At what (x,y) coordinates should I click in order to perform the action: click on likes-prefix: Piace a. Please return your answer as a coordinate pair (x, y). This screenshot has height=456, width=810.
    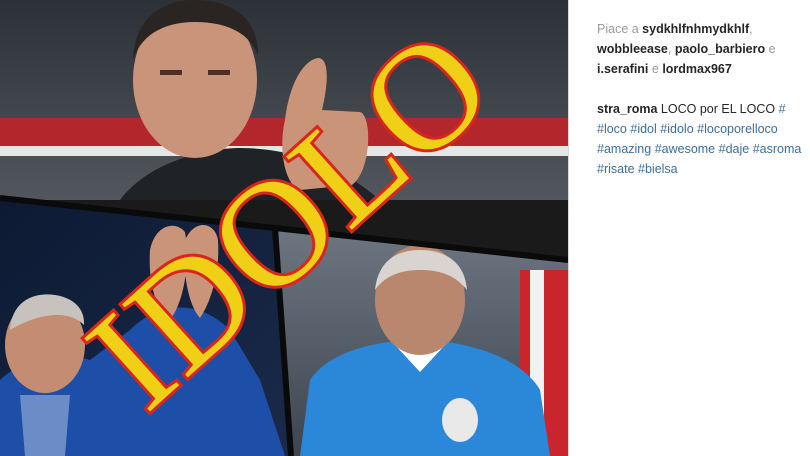
    Looking at the image, I should click on (620, 29).